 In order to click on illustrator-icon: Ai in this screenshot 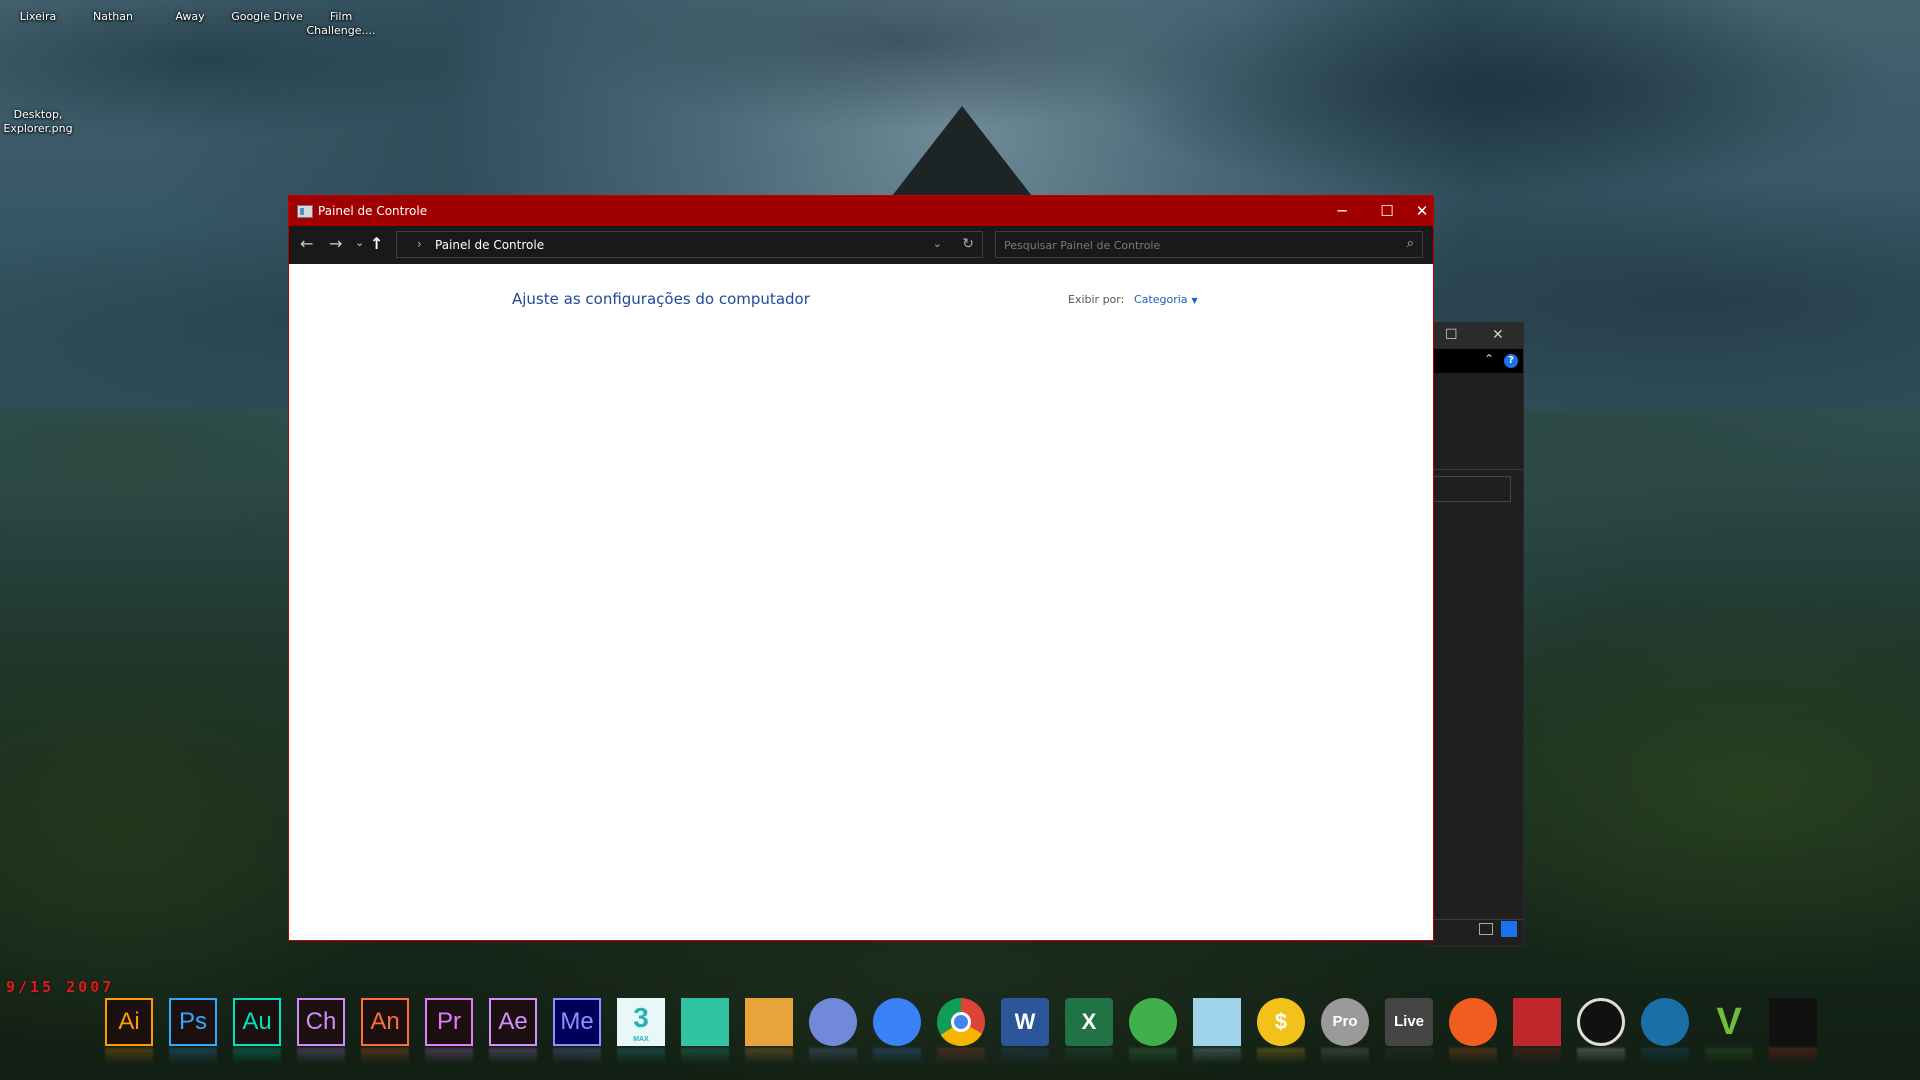, I will do `click(129, 1022)`.